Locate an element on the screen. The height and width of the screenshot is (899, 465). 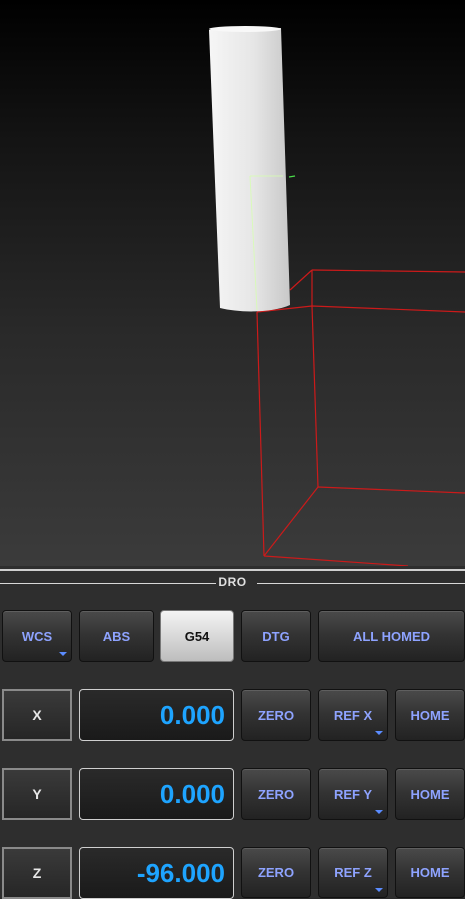
ref-y-label: REF Y is located at coordinates (353, 794).